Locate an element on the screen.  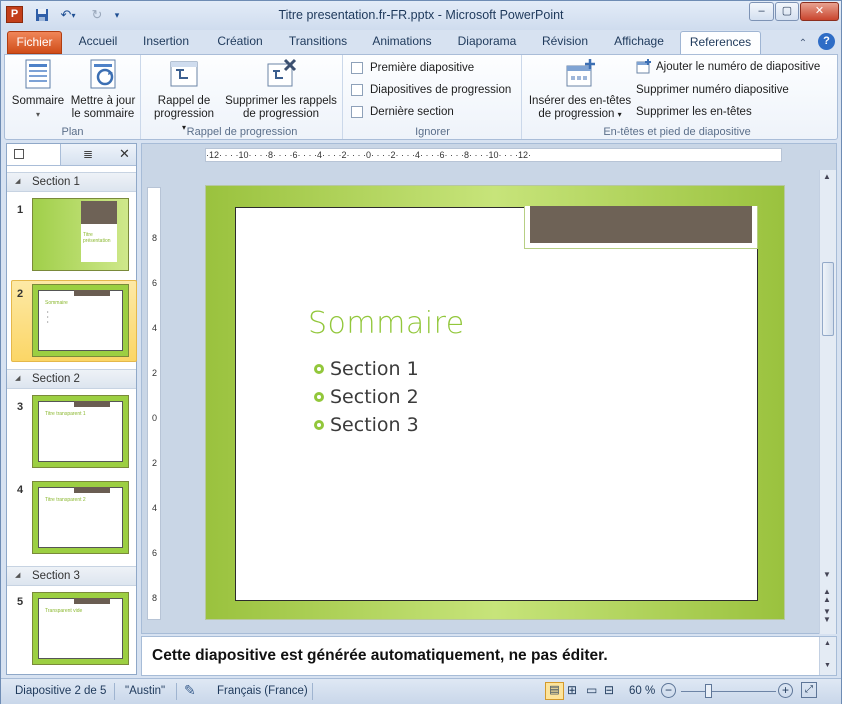
progress-reminder-label-1: Rappel de is located at coordinates (184, 101).